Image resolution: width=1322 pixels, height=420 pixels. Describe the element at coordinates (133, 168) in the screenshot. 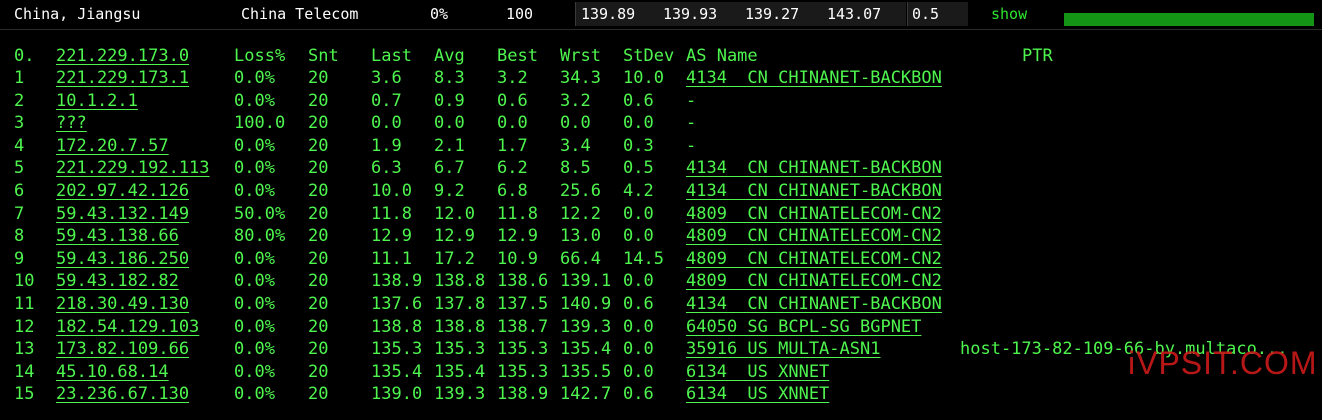

I see `hop-host-link: 221.229.192.113` at that location.